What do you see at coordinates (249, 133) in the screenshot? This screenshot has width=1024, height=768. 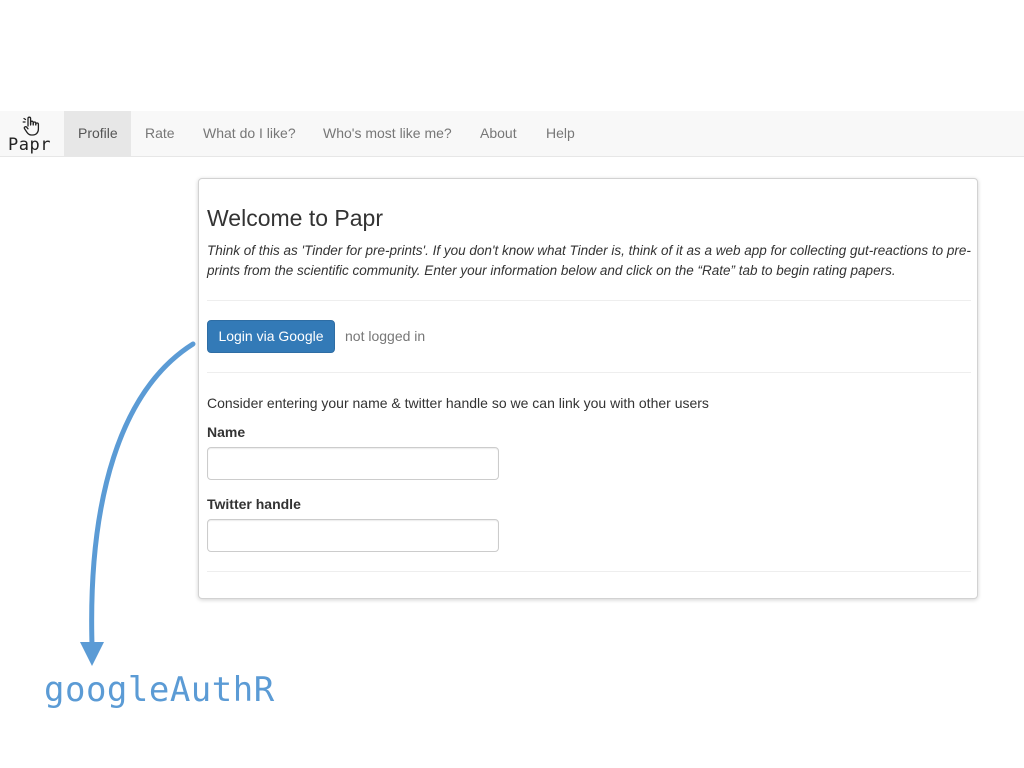 I see `tab-what-do-i-like: What do I like?` at bounding box center [249, 133].